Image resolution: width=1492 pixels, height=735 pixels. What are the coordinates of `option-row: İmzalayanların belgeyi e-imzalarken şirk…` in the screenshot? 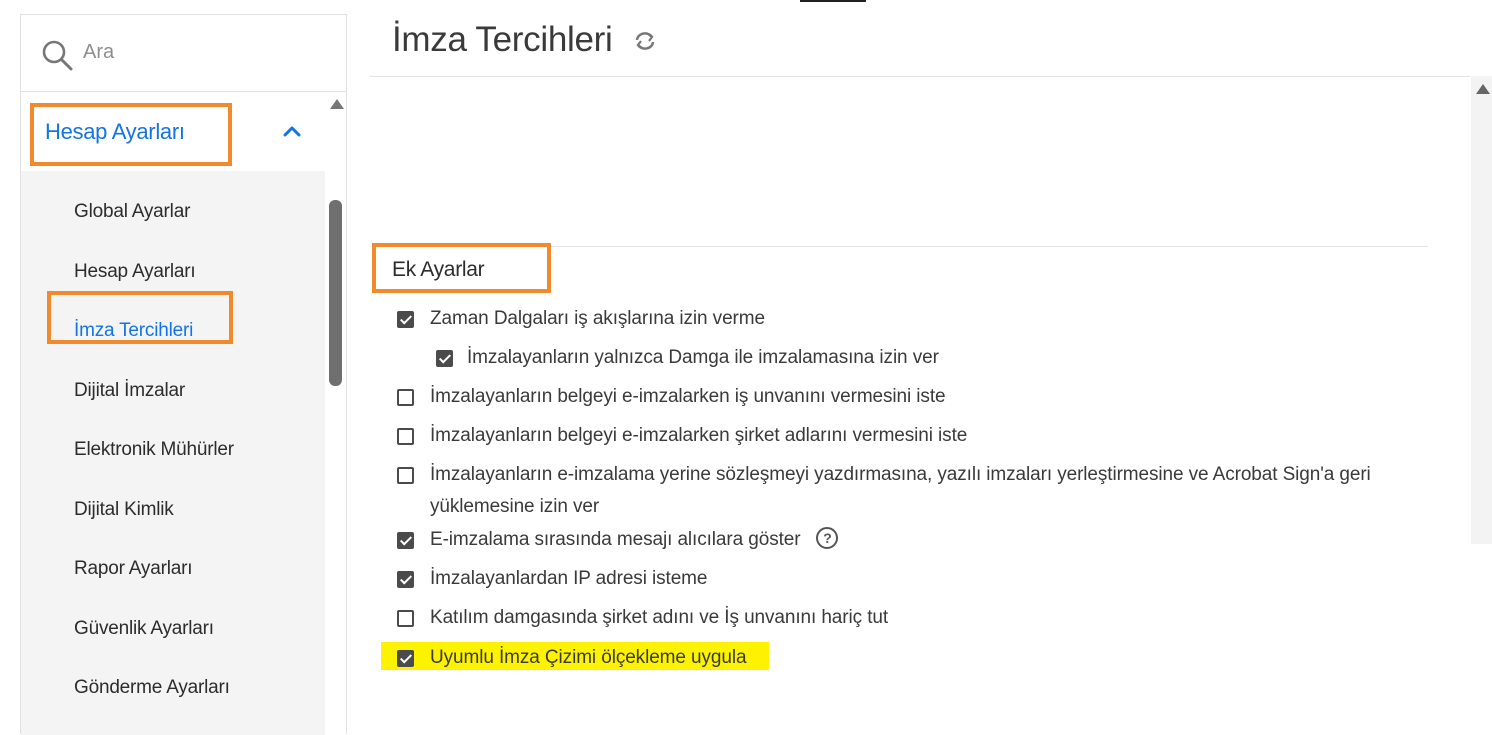 It's located at (682, 438).